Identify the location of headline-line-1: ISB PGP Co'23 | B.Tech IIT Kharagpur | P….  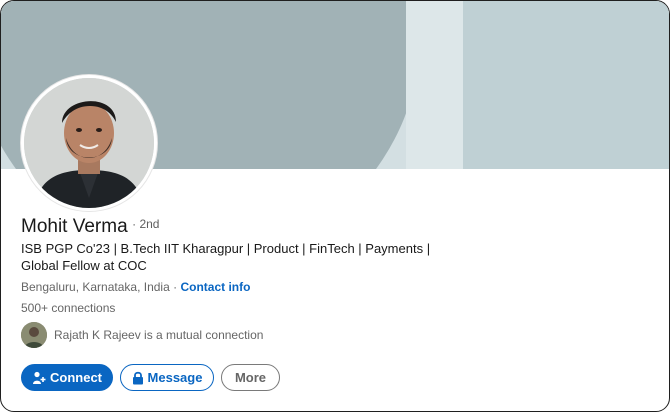
(226, 248).